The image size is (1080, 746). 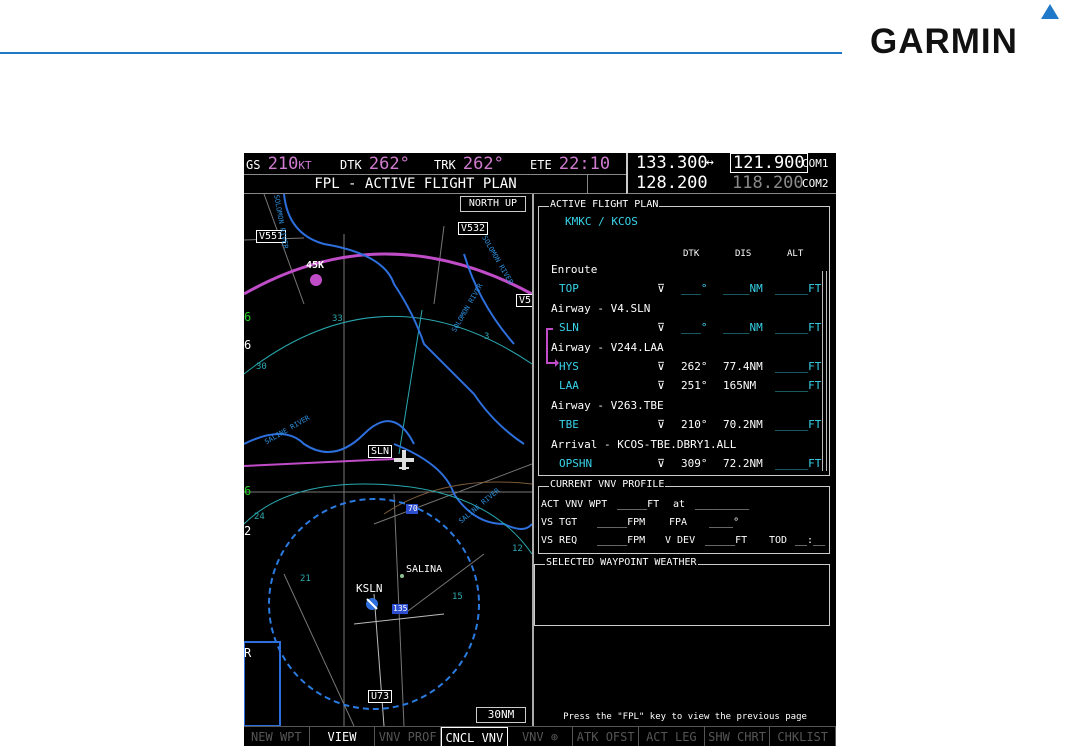 I want to click on flight-plan-waypoint-row: OPSHN ⊽ 309° 72.2NM _____FT, so click(x=682, y=466).